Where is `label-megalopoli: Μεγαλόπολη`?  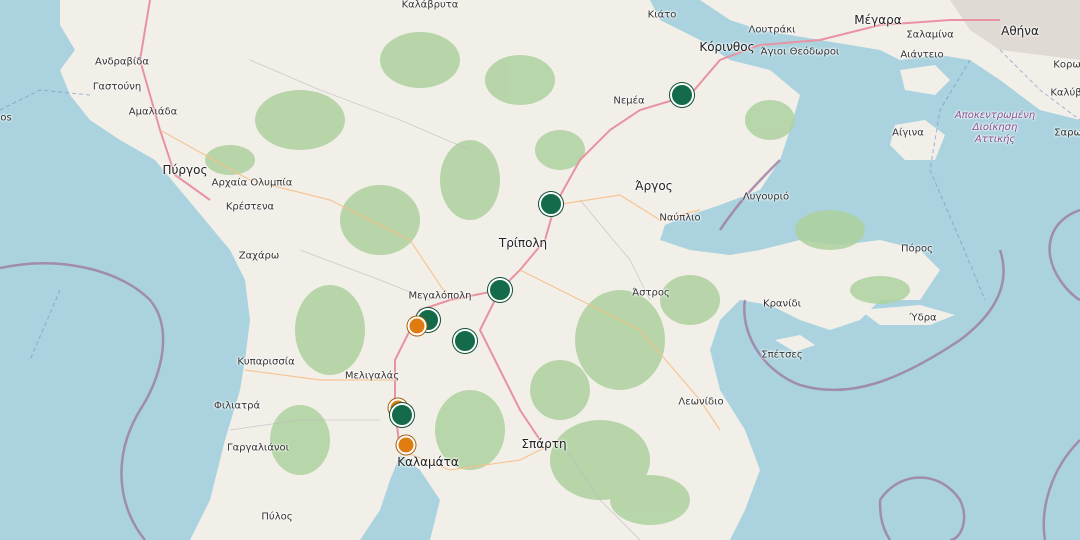
label-megalopoli: Μεγαλόπολη is located at coordinates (440, 296).